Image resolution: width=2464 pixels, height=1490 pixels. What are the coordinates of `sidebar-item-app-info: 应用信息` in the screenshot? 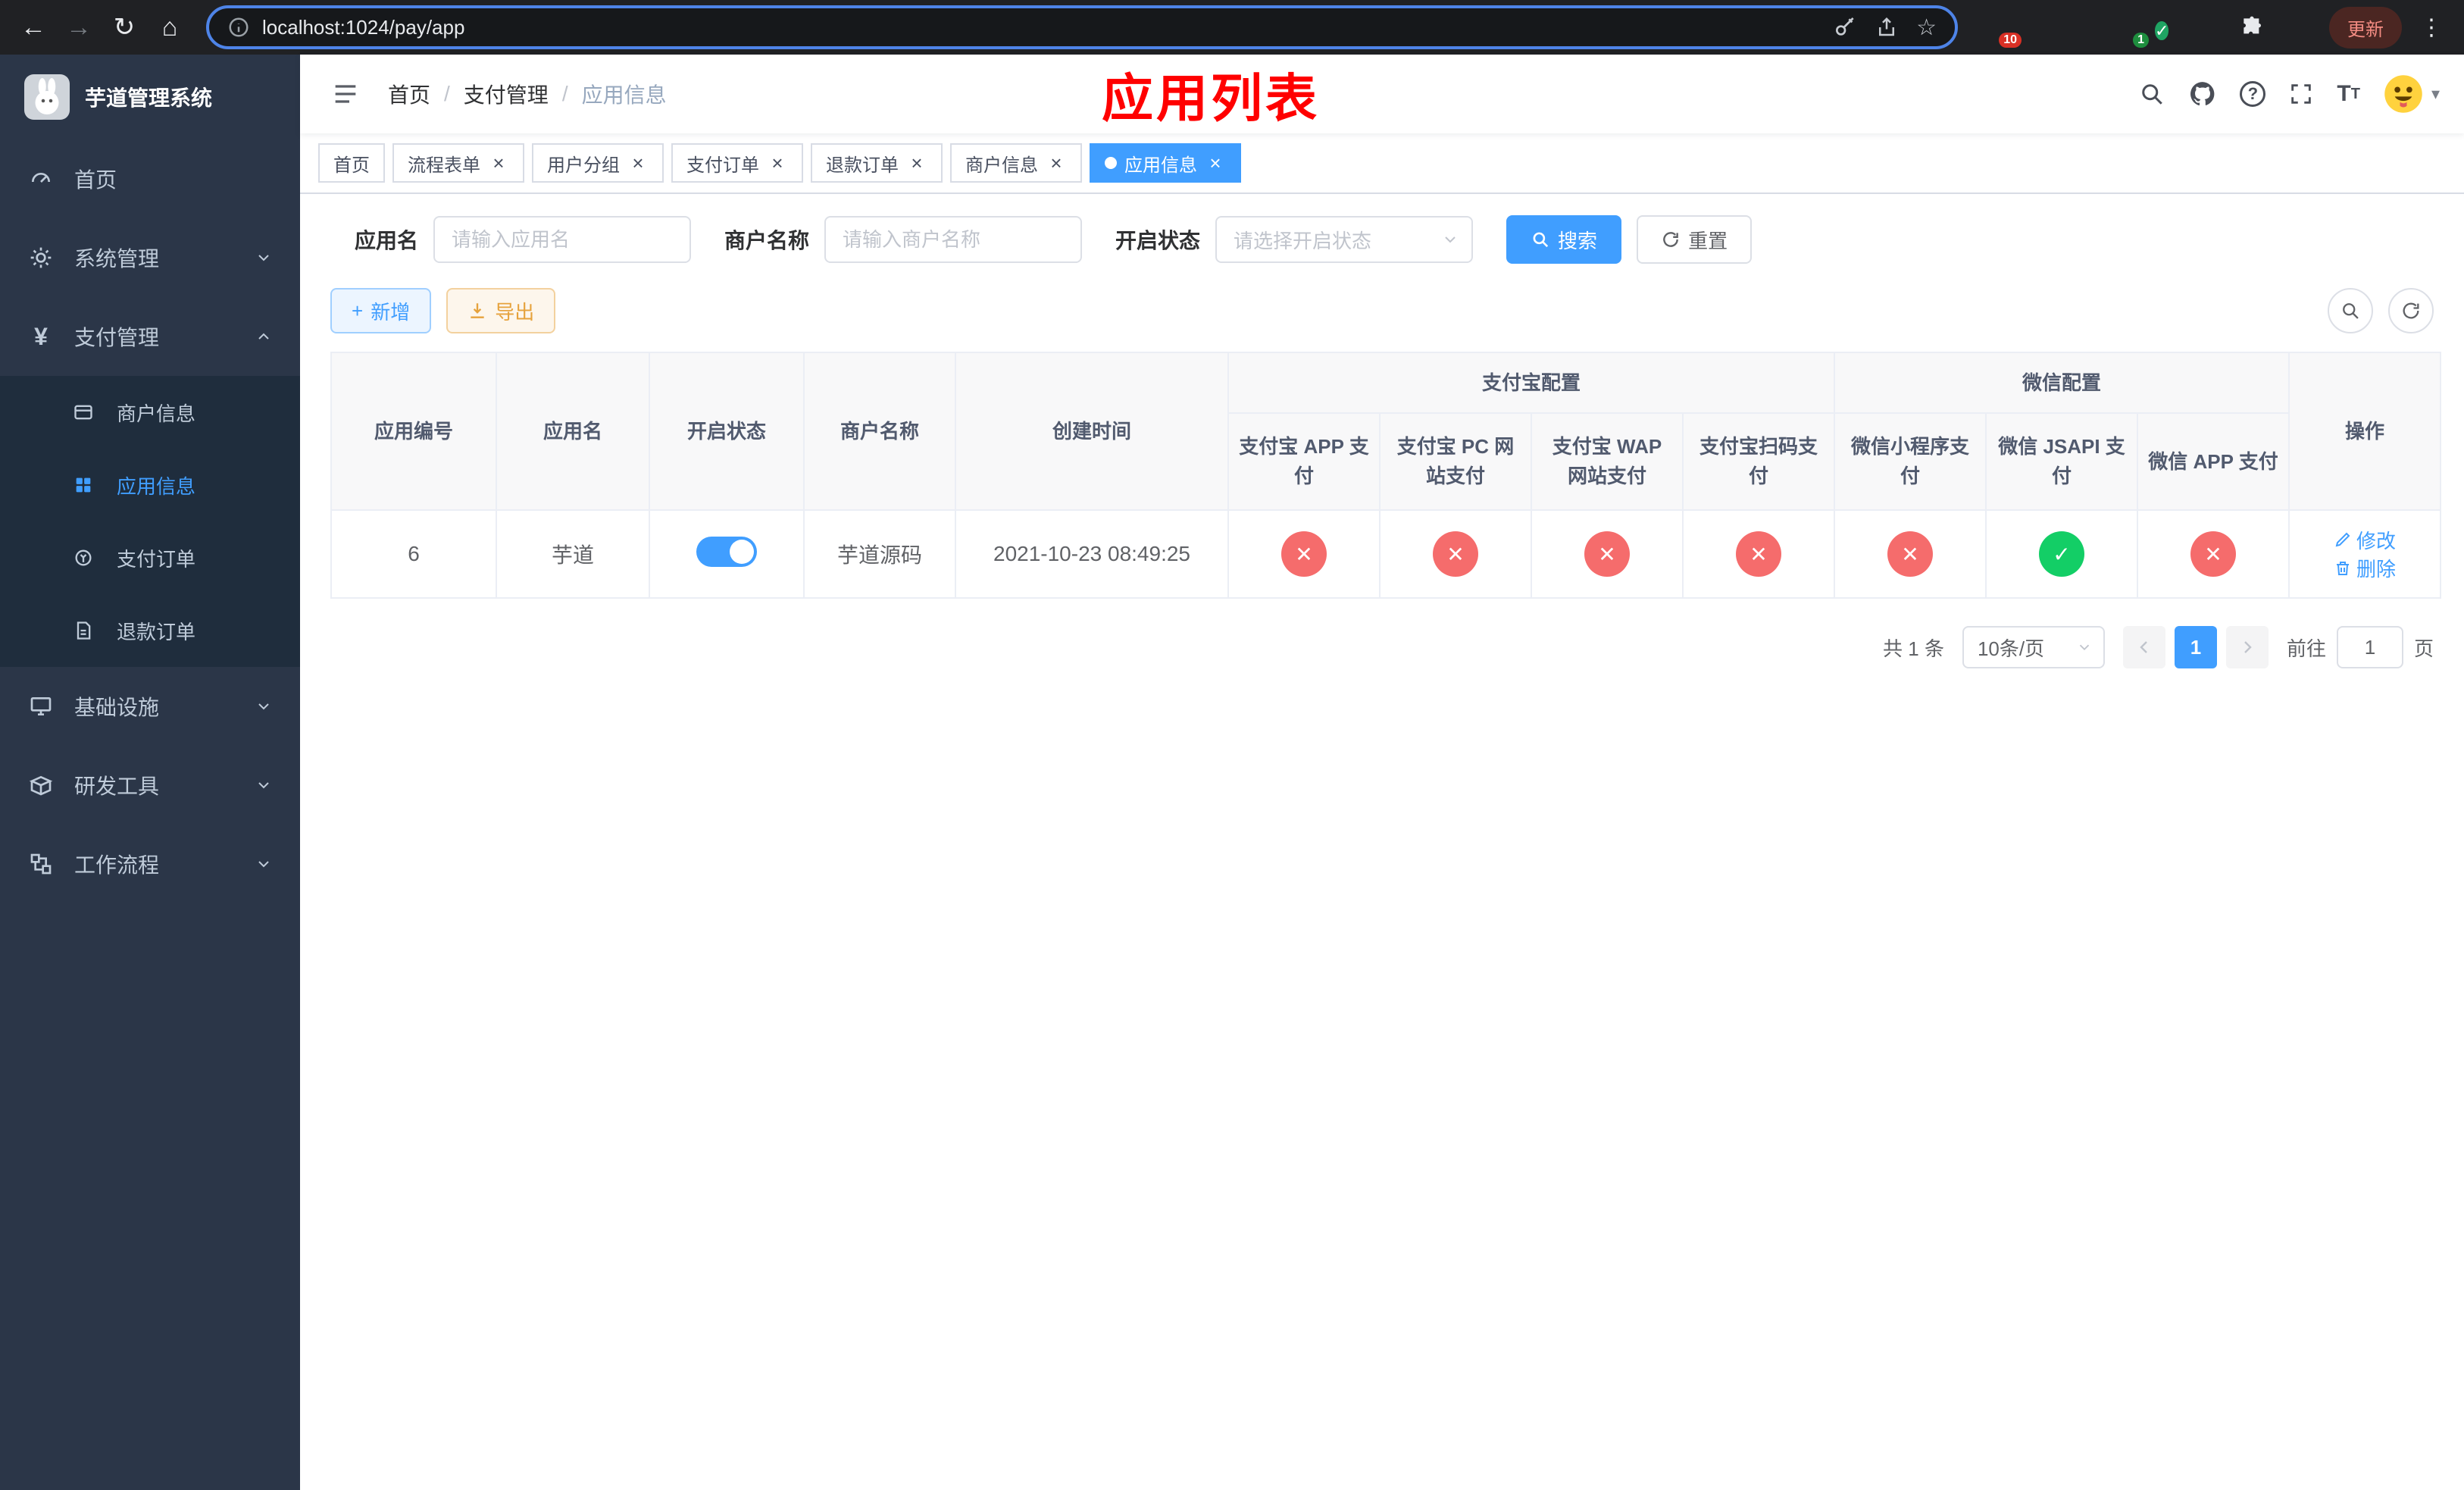 It's located at (150, 485).